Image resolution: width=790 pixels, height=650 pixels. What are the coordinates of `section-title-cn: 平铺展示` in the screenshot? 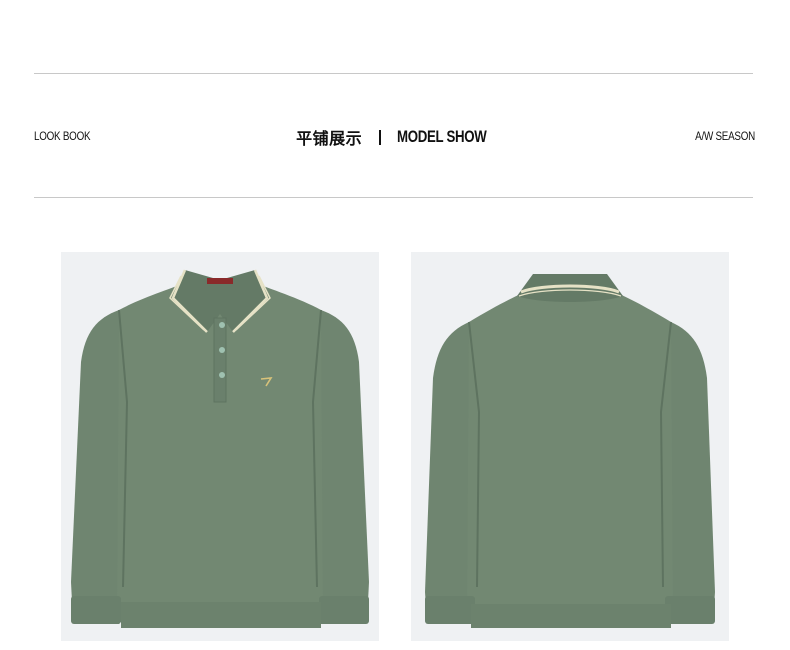 It's located at (329, 139).